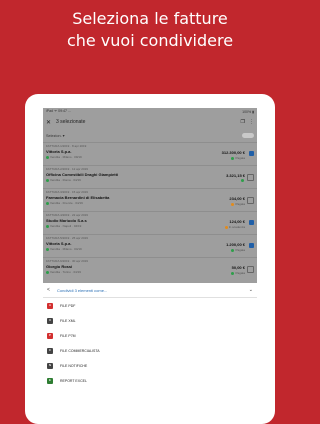 This screenshot has width=320, height=424. Describe the element at coordinates (66, 226) in the screenshot. I see `invoice-sub-text: Vendita · Napoli · 04/19` at that location.